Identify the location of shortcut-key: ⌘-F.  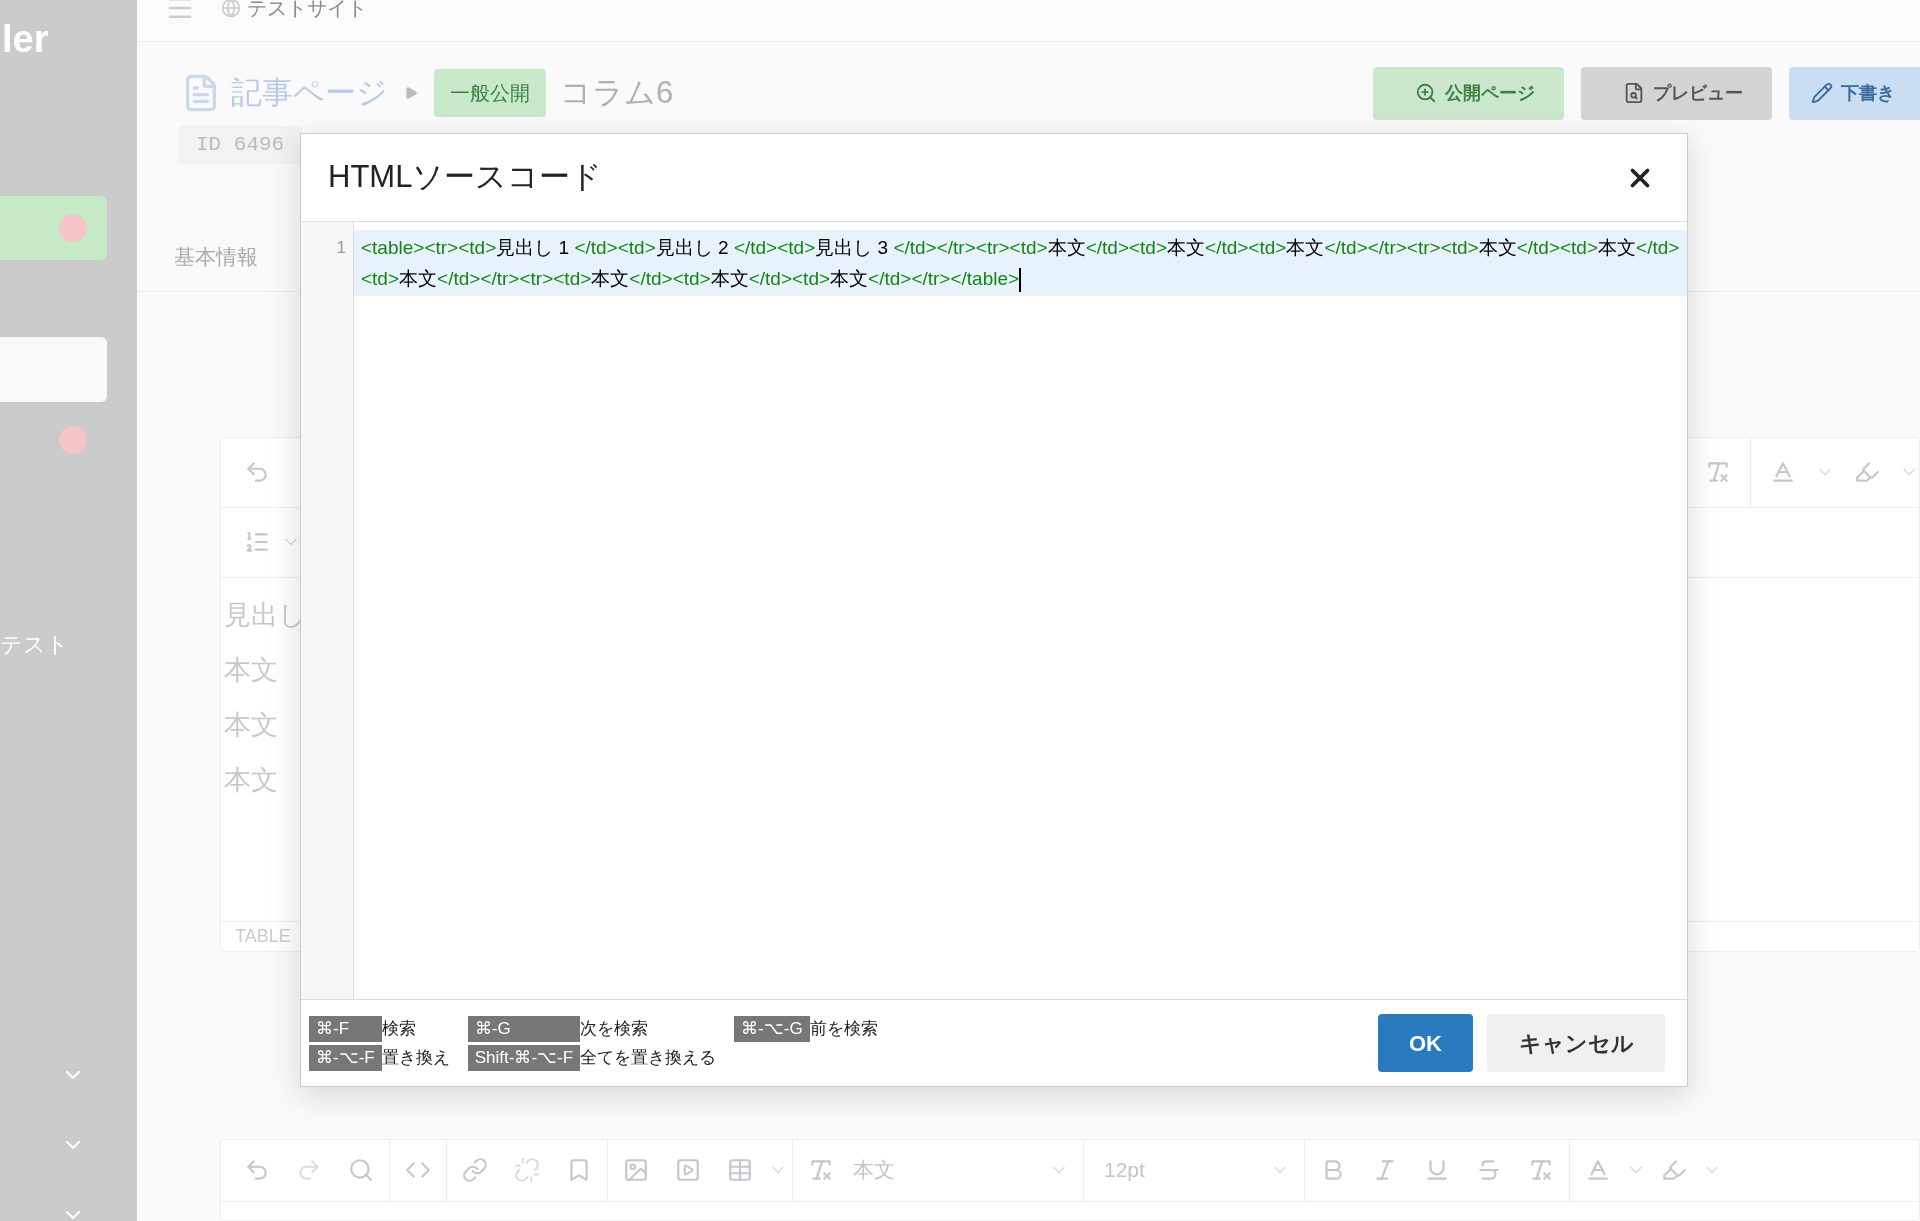
(345, 1028).